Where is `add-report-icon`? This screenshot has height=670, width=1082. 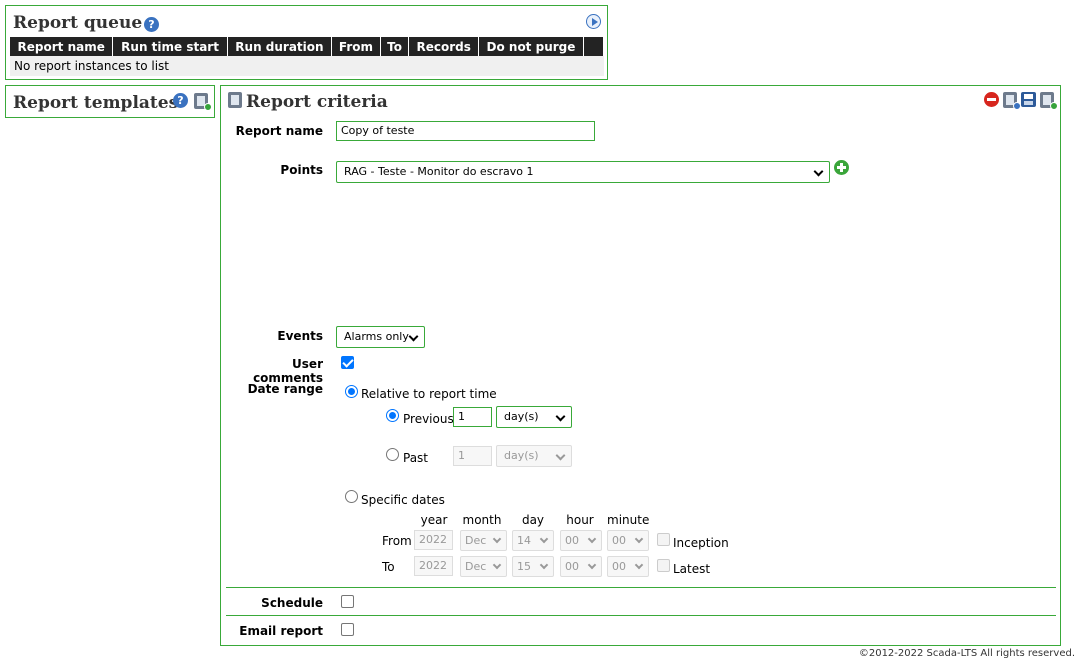 add-report-icon is located at coordinates (203, 102).